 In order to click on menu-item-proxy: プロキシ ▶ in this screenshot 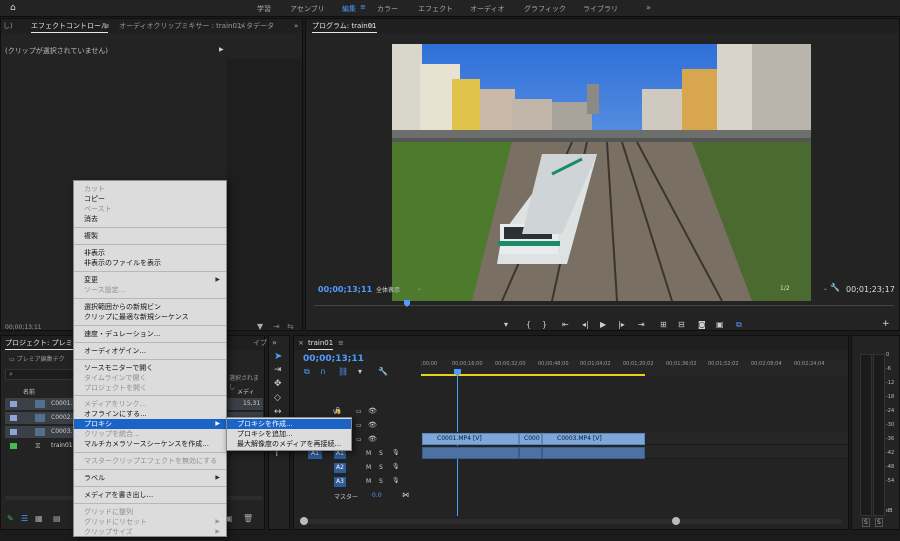, I will do `click(150, 424)`.